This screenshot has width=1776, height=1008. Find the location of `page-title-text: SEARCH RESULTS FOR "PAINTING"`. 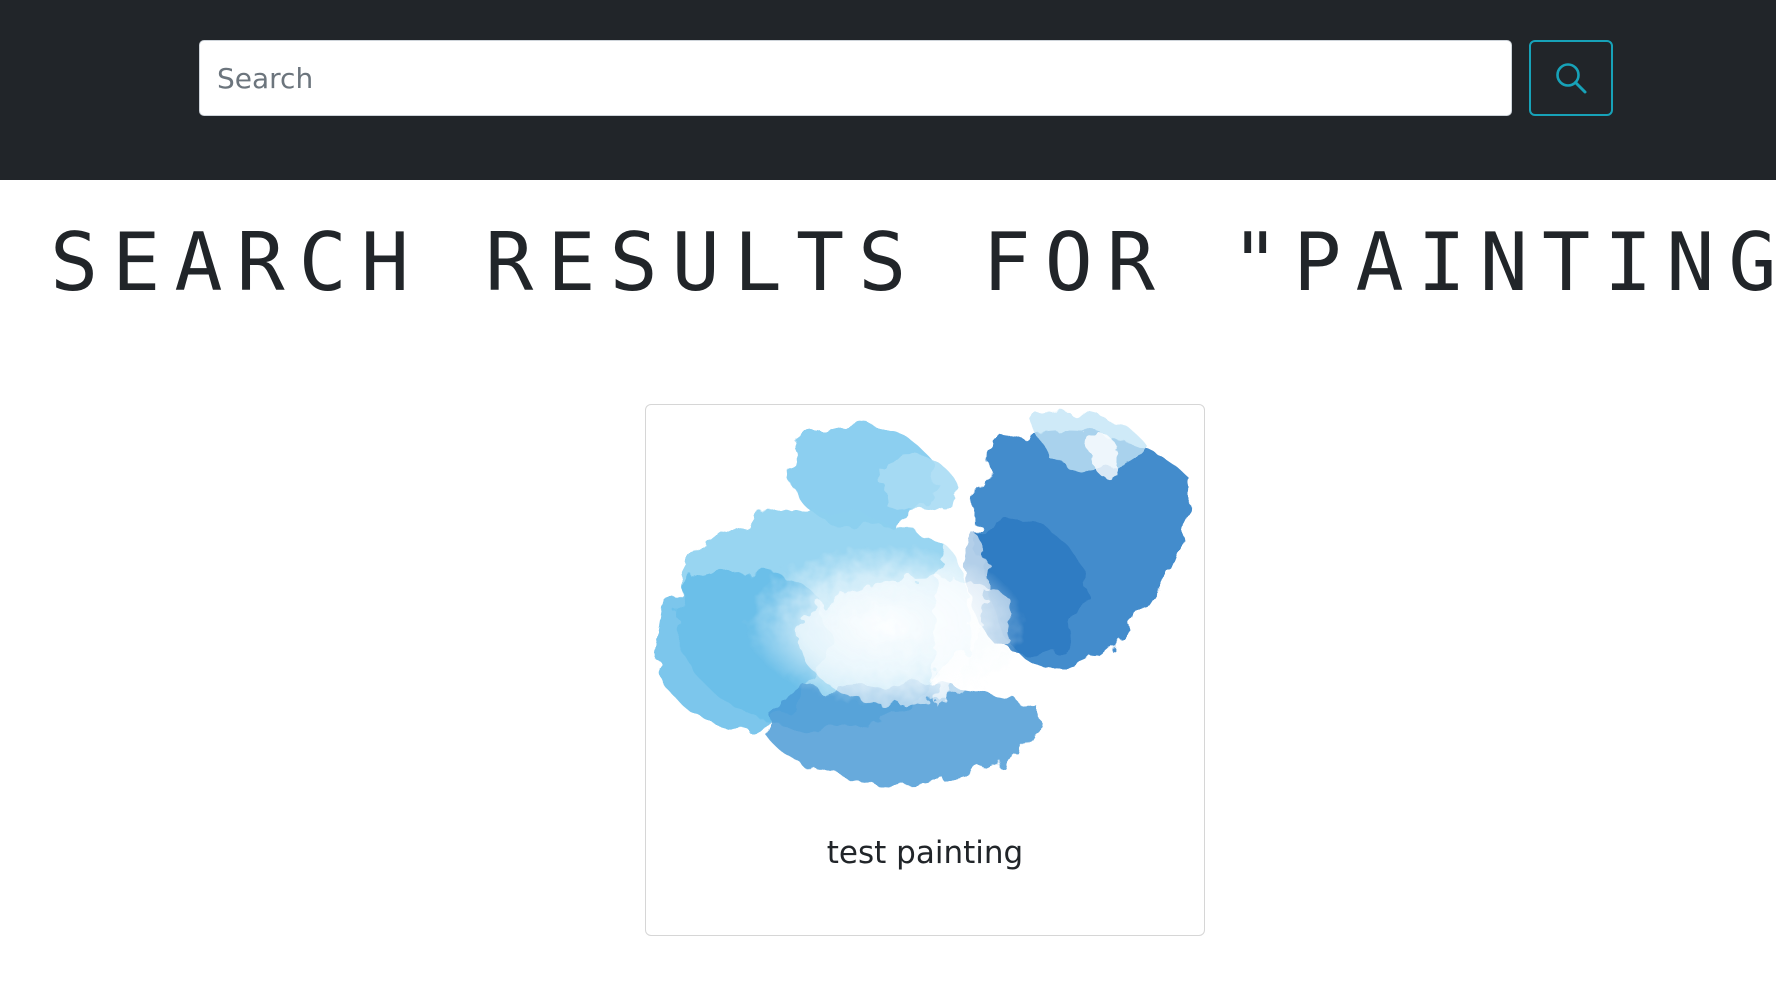

page-title-text: SEARCH RESULTS FOR "PAINTING" is located at coordinates (913, 262).